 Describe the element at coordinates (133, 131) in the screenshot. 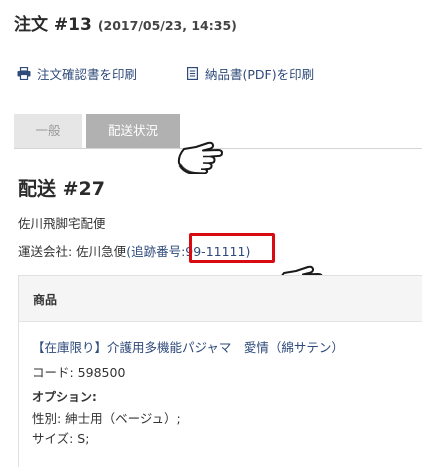

I see `tab-shipping-status: 配送状況` at that location.